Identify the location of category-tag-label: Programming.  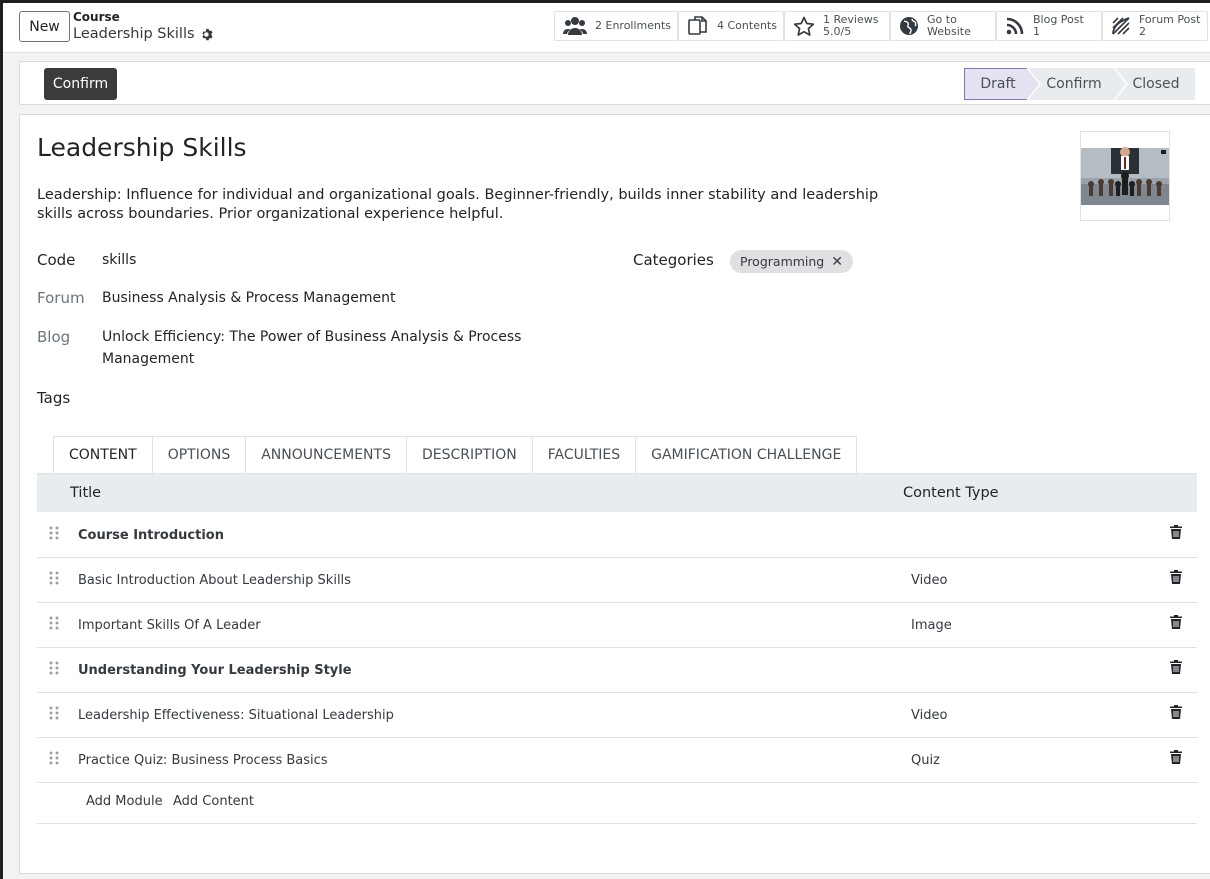
(782, 261).